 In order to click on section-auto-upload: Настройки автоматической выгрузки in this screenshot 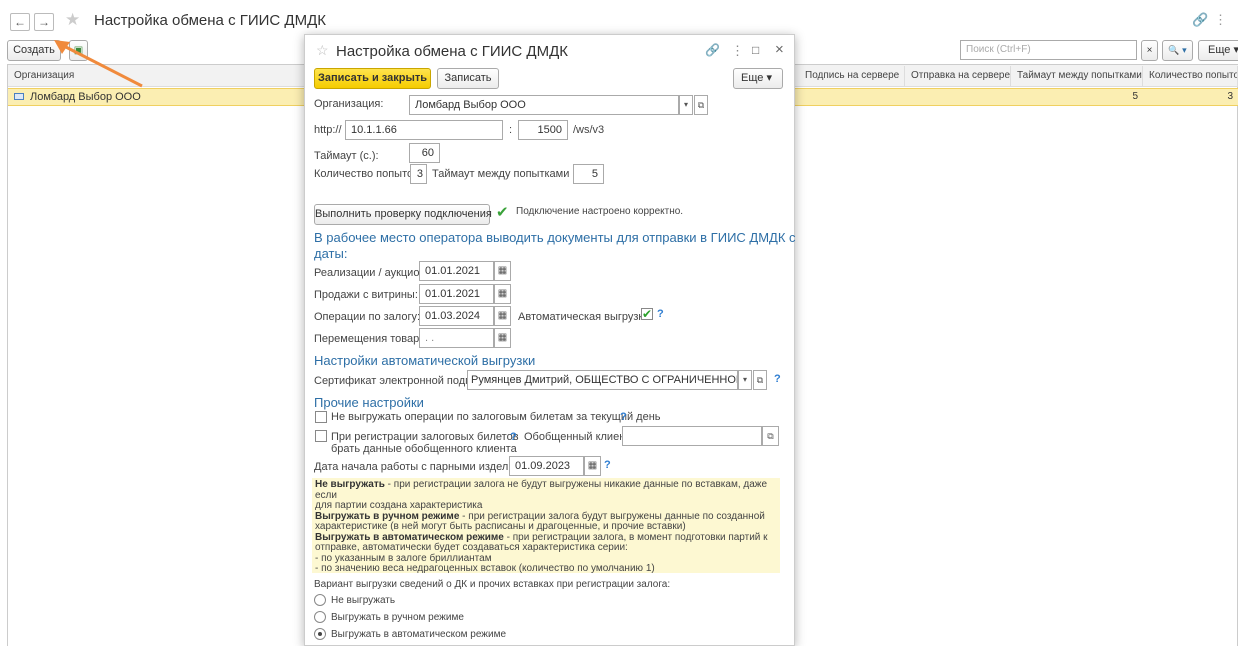, I will do `click(425, 360)`.